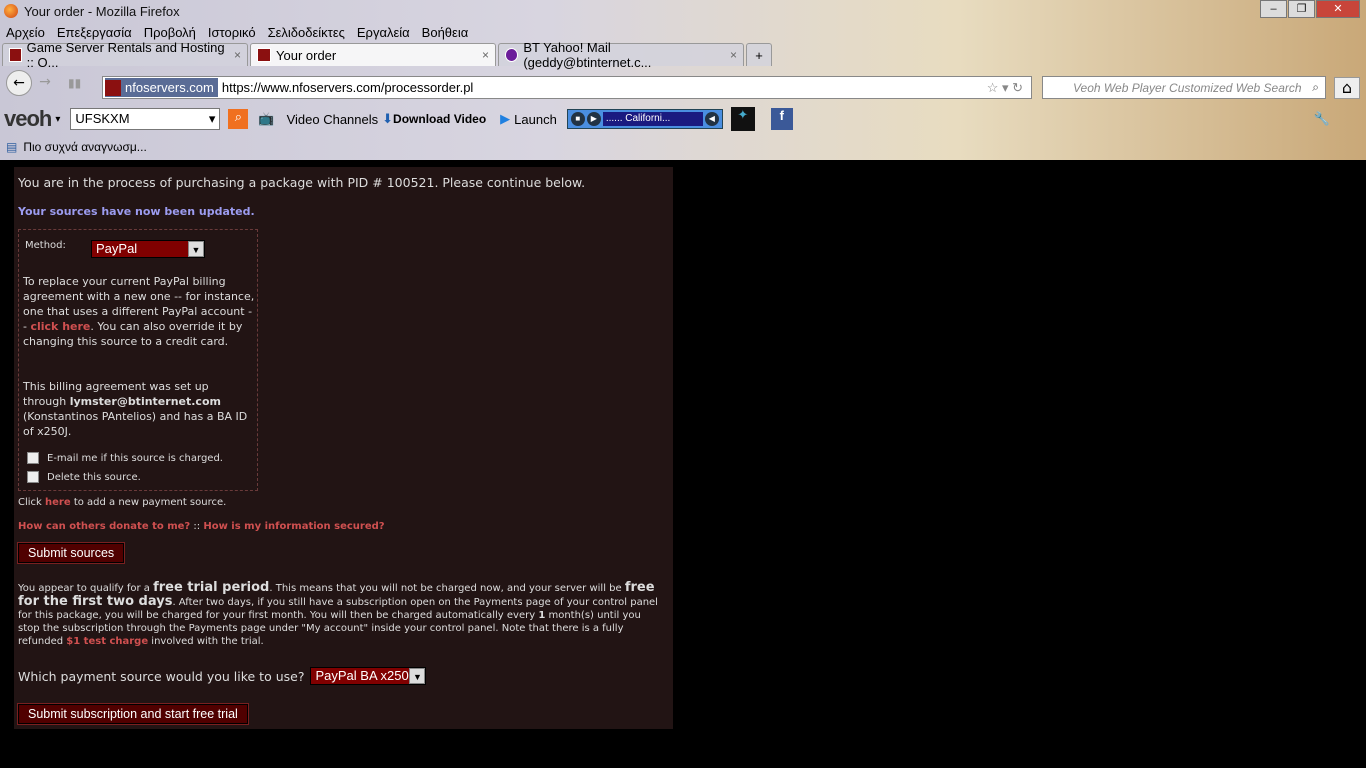 The height and width of the screenshot is (768, 1366). I want to click on volume-icon: ◀, so click(711, 119).